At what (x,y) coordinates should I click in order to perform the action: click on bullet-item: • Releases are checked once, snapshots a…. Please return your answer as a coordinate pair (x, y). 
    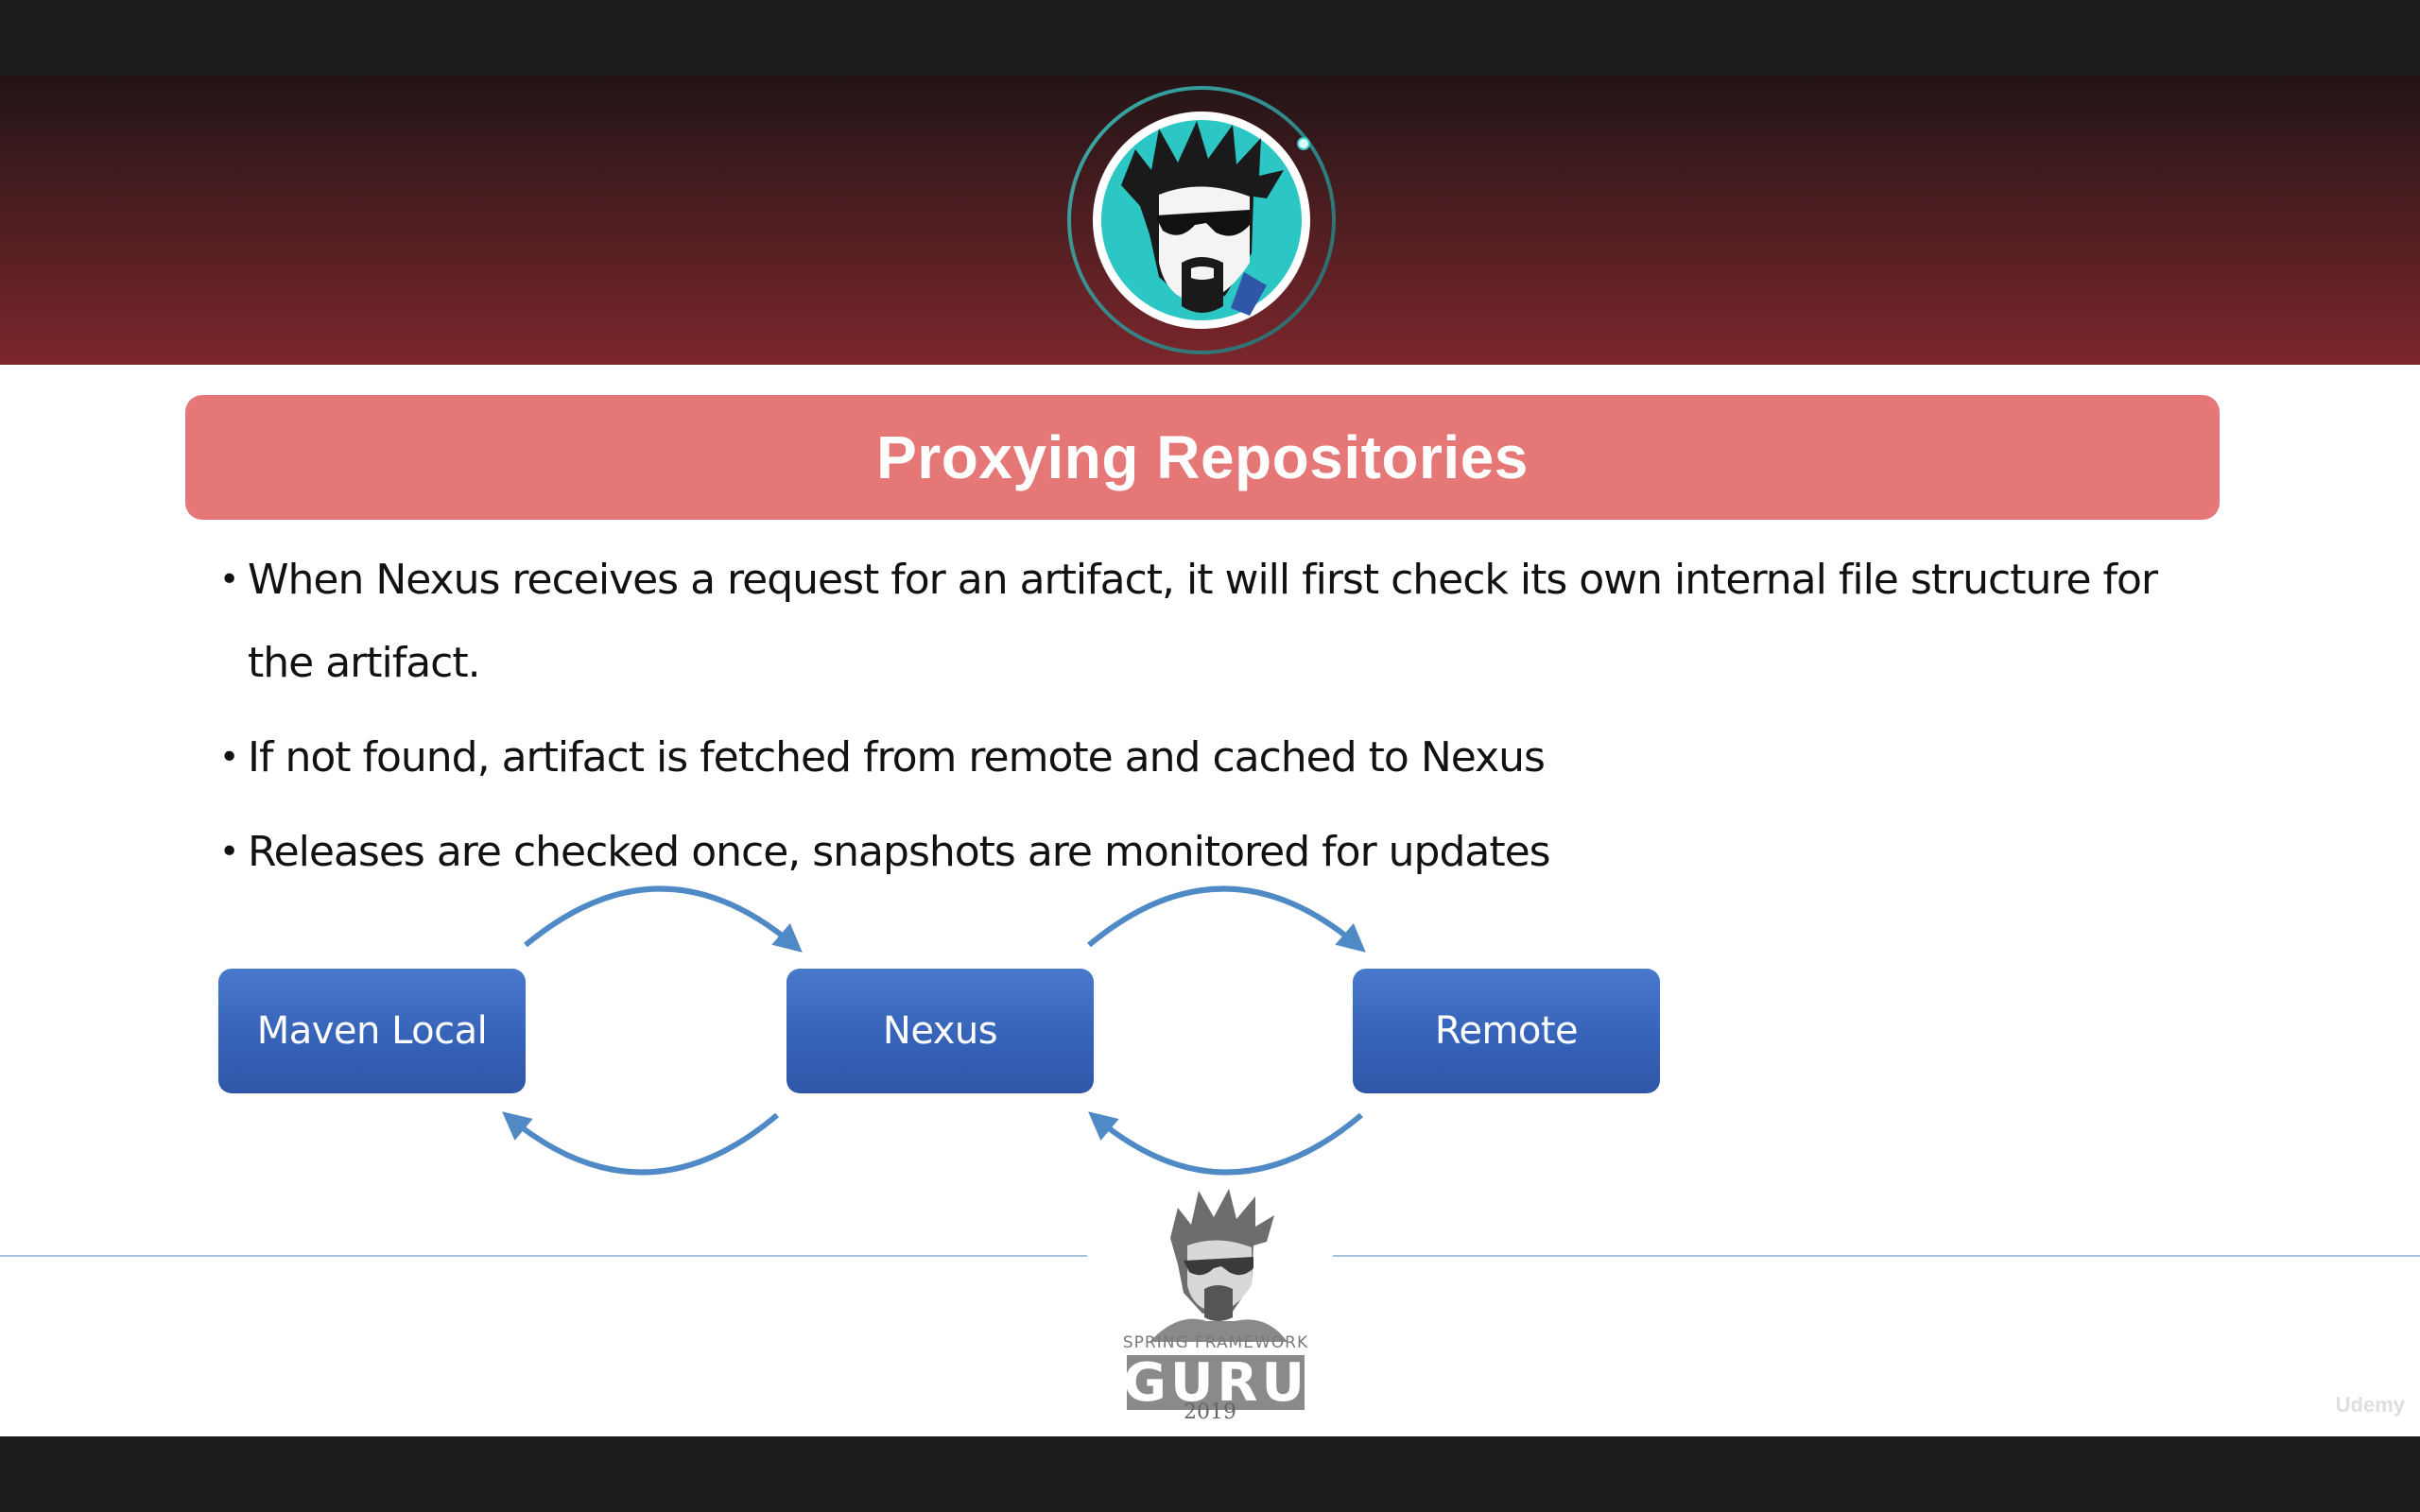
    Looking at the image, I should click on (1211, 852).